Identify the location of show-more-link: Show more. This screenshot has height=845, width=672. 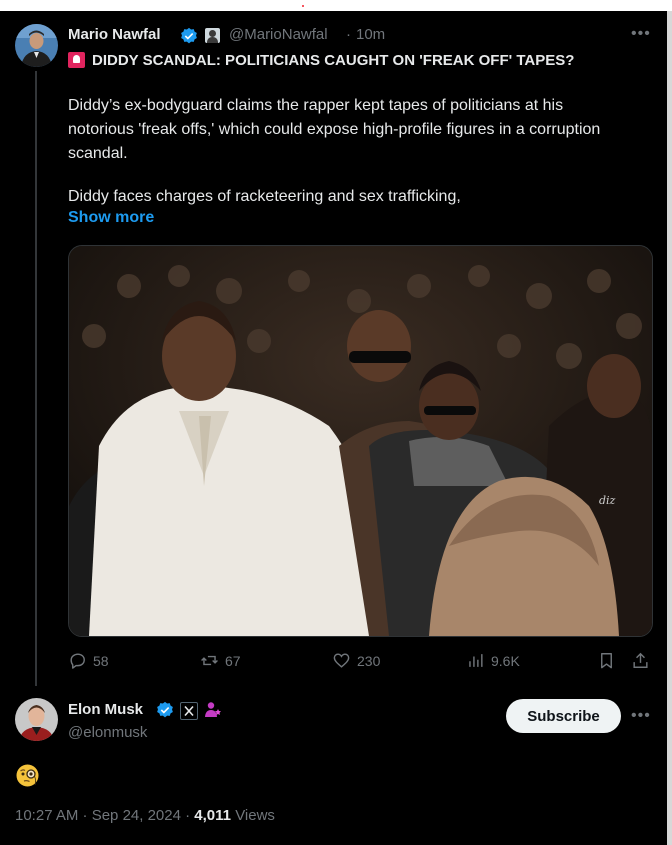
(111, 218).